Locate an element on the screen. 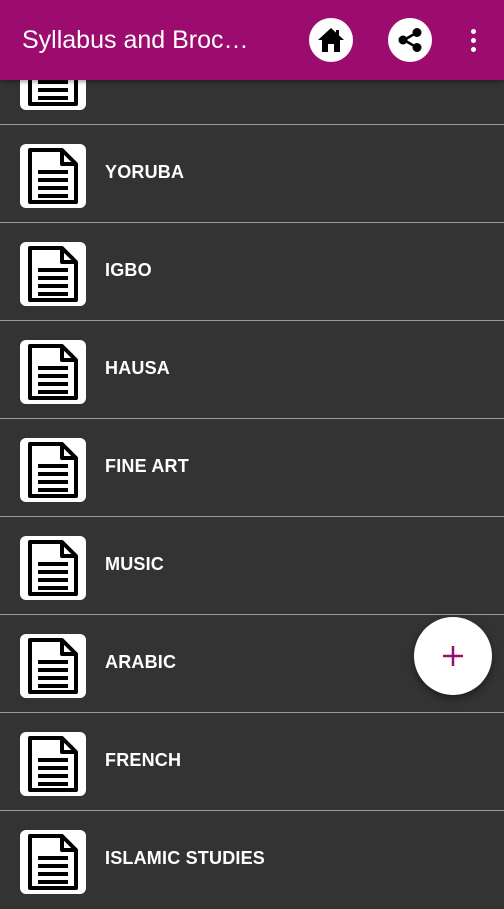  home-icon is located at coordinates (331, 40).